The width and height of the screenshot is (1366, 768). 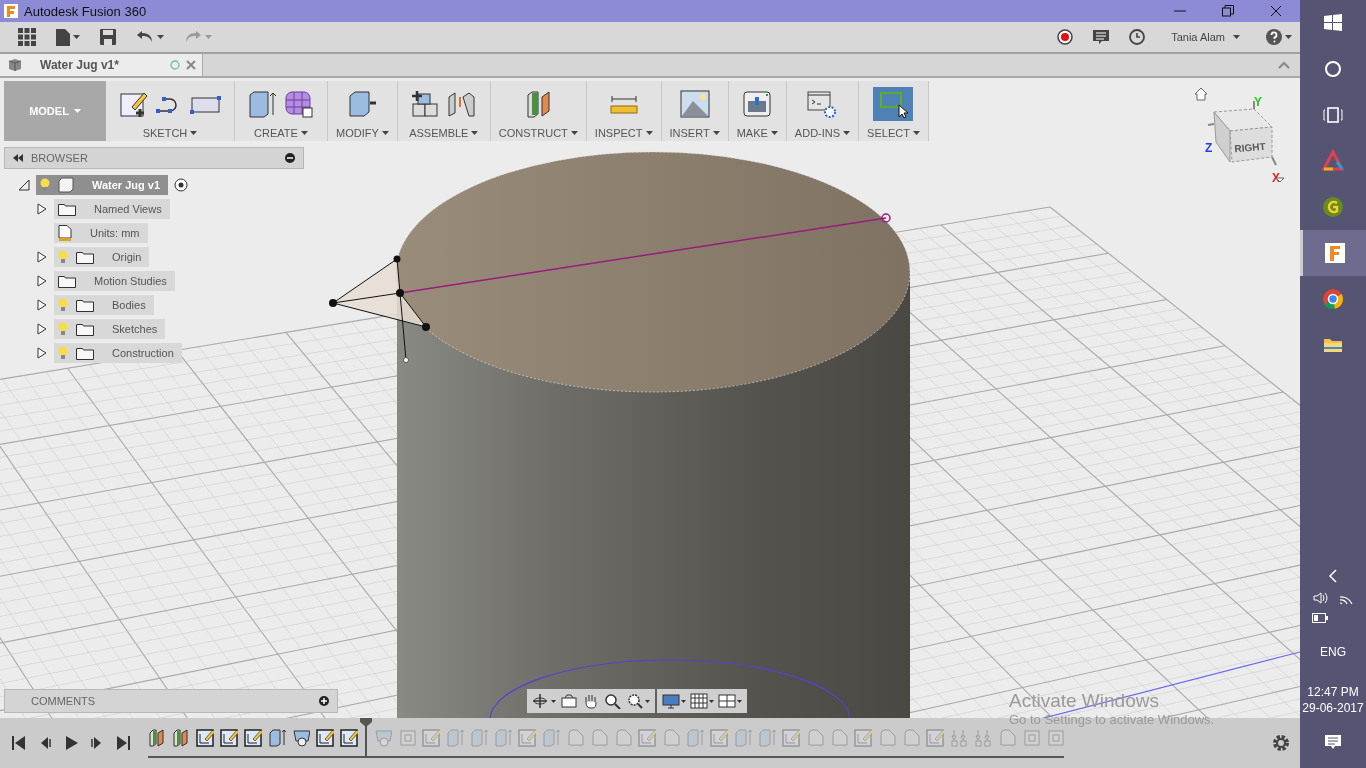 I want to click on notification-icon, so click(x=1333, y=742).